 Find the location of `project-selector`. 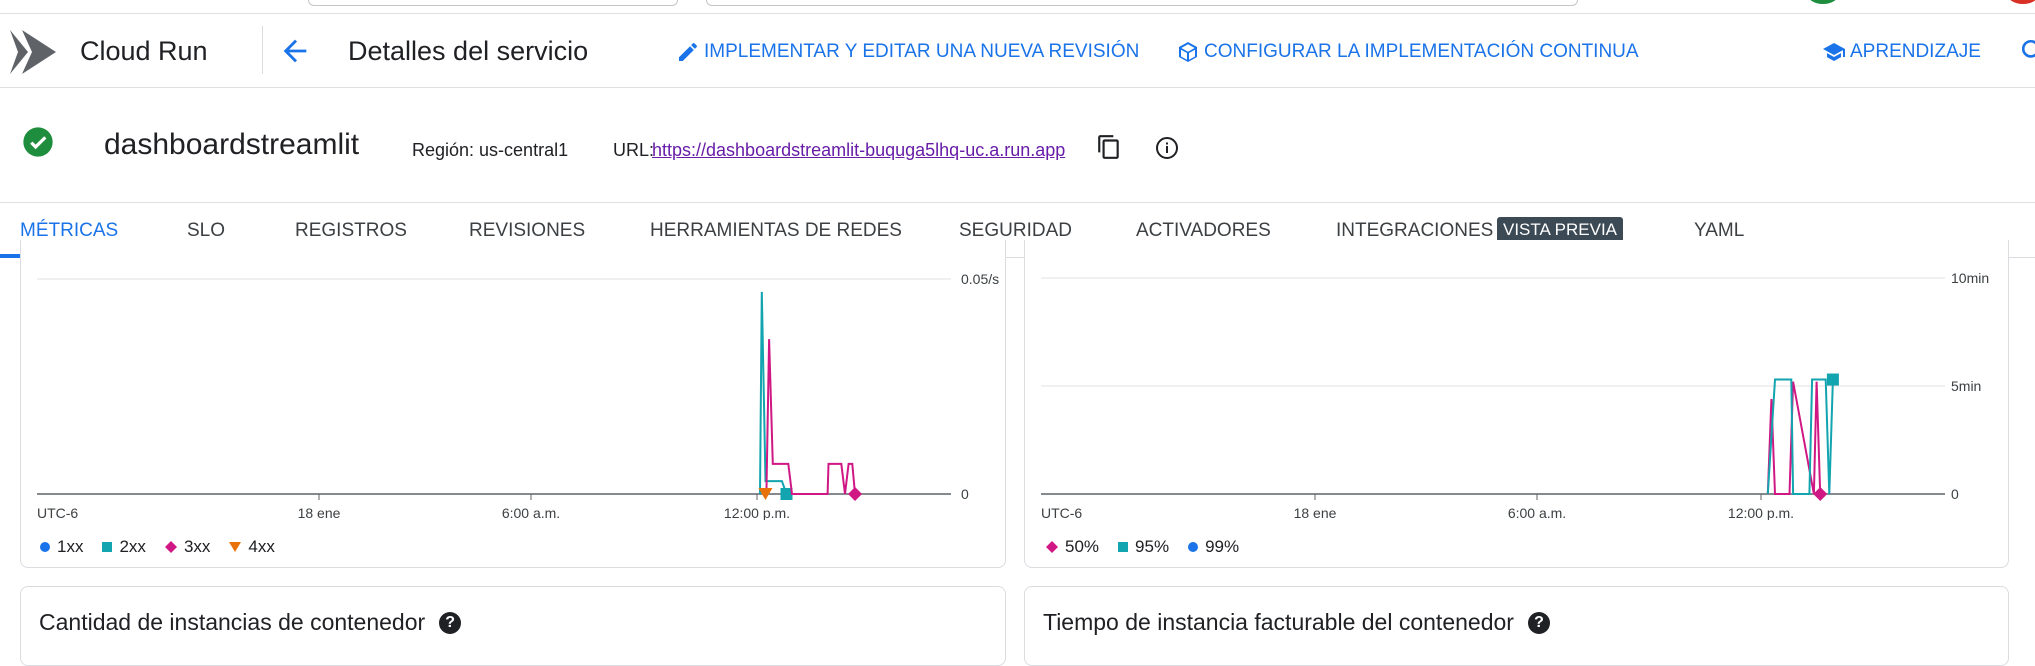

project-selector is located at coordinates (493, 3).